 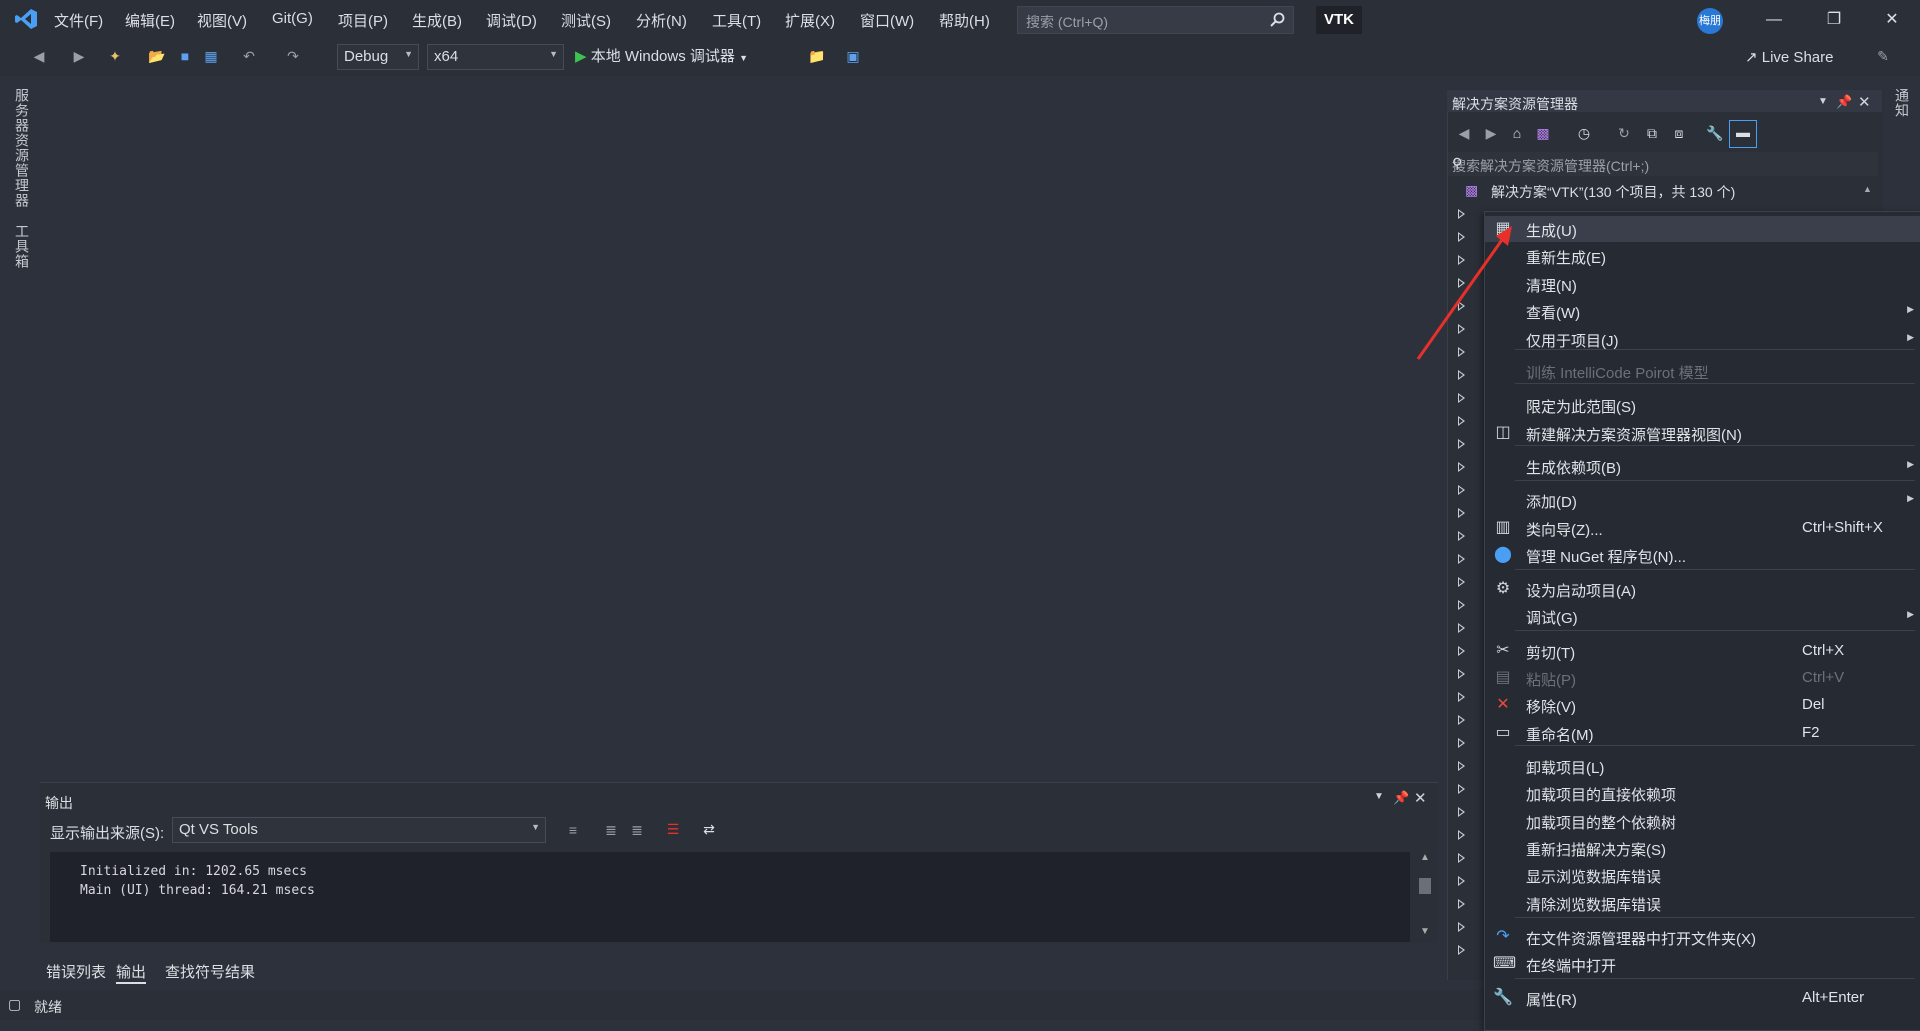 What do you see at coordinates (1702, 284) in the screenshot?
I see `context-menu-item: 清理(N)` at bounding box center [1702, 284].